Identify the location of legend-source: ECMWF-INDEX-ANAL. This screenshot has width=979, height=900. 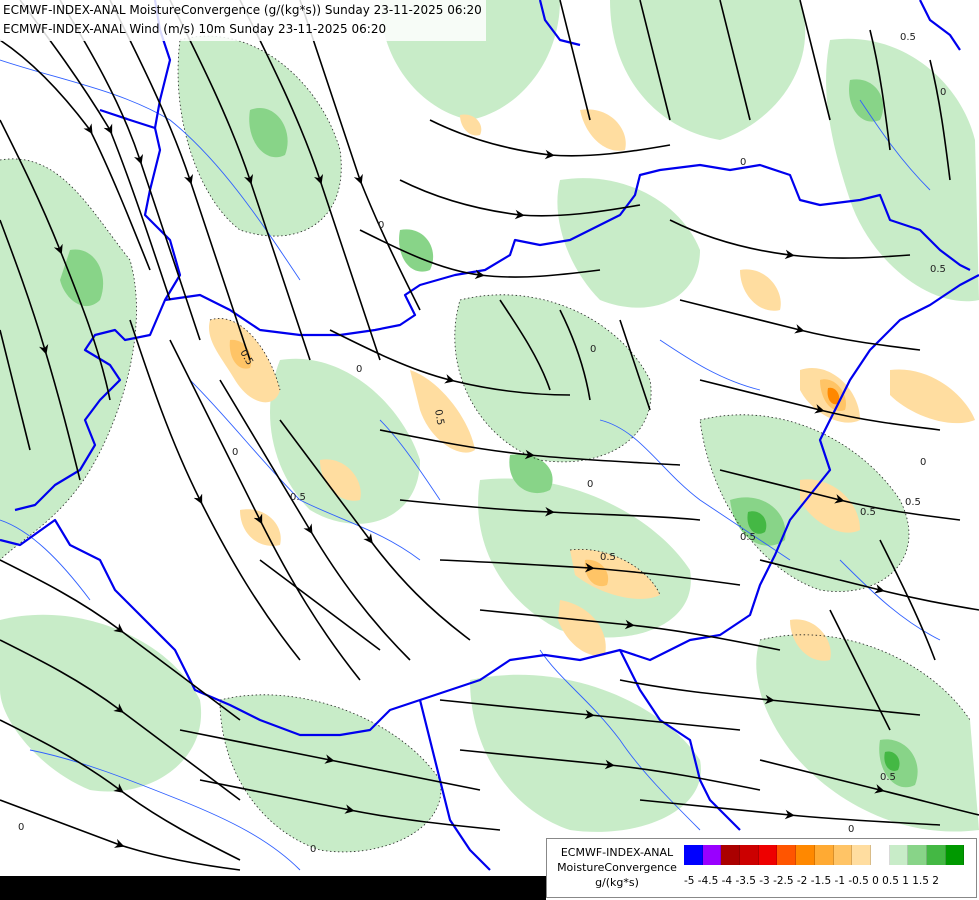
(617, 852).